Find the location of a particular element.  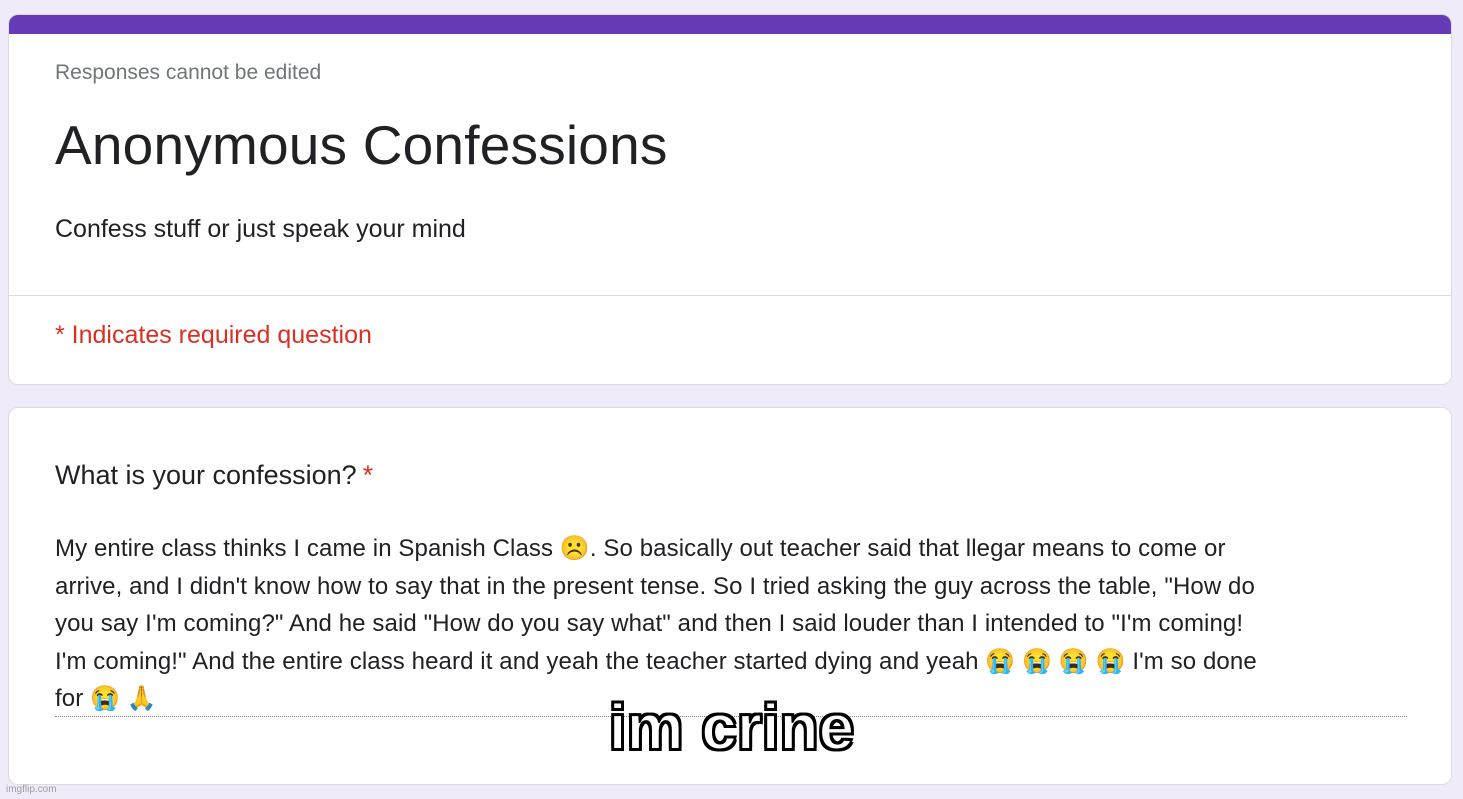

header-divider is located at coordinates (730, 295).